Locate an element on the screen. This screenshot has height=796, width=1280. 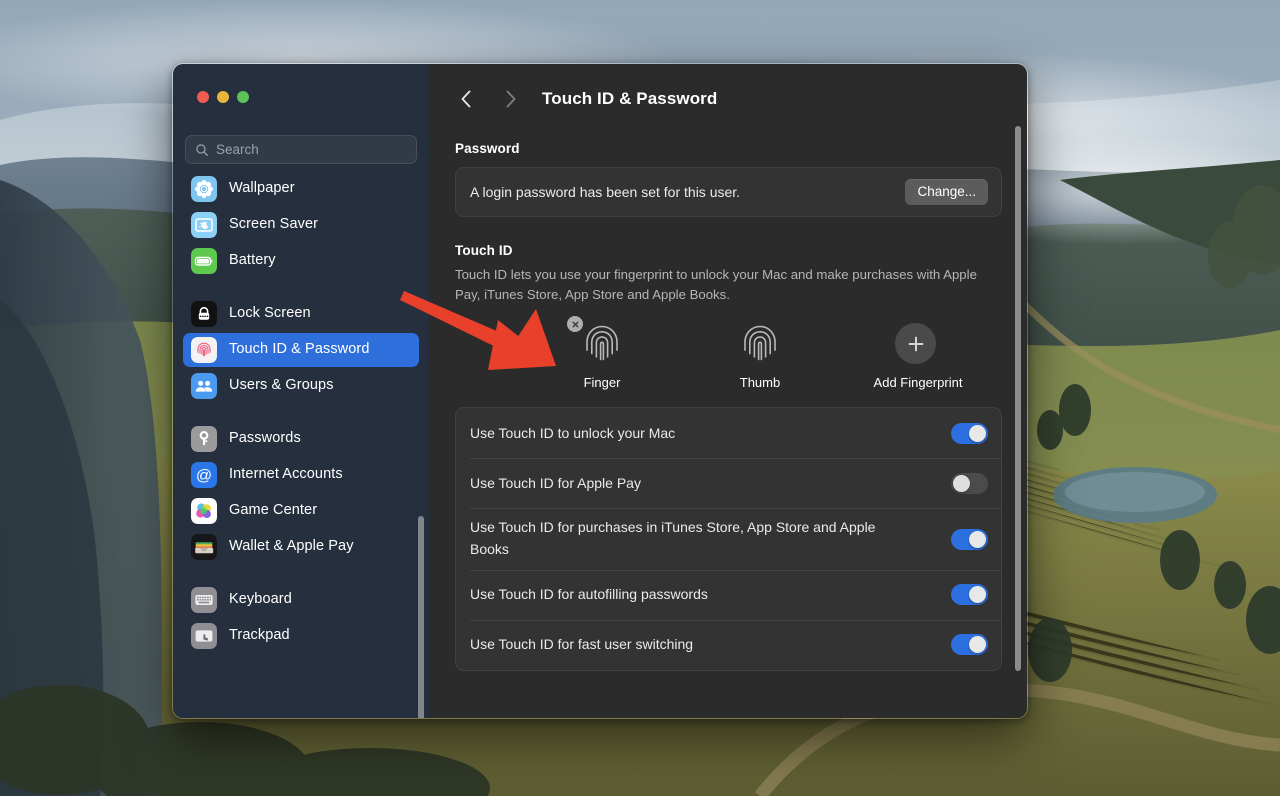
option-toggle-fast-user-switching is located at coordinates (969, 645).